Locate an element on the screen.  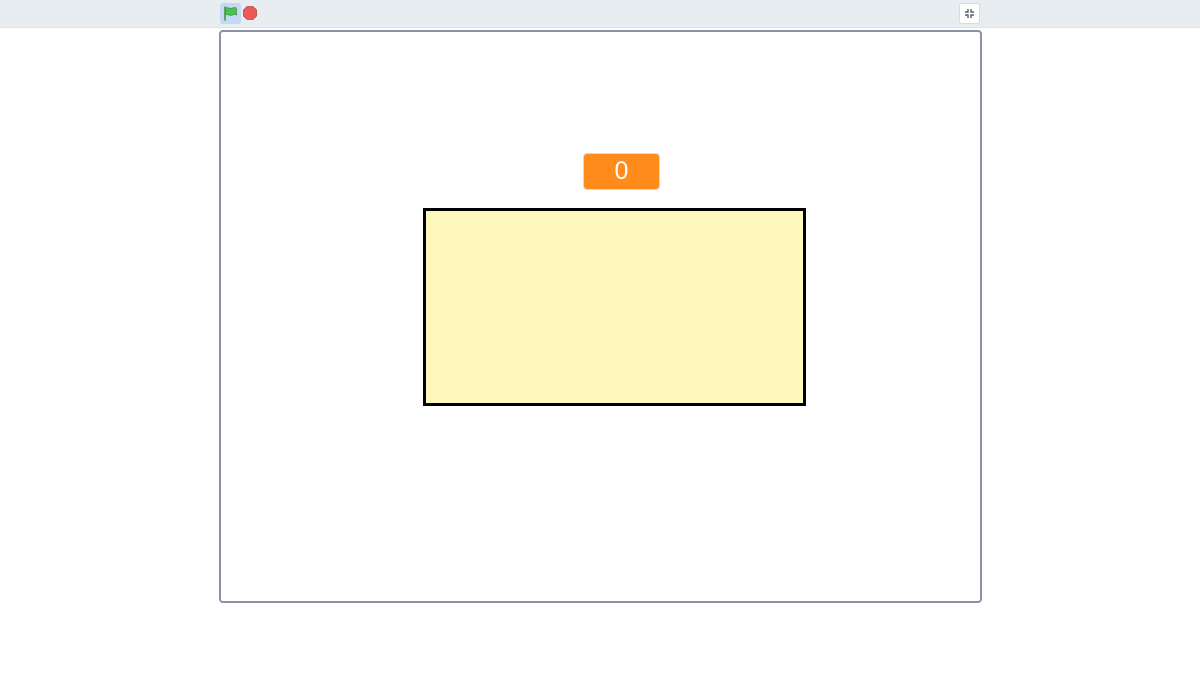
exit-fullscreen-button is located at coordinates (969, 13).